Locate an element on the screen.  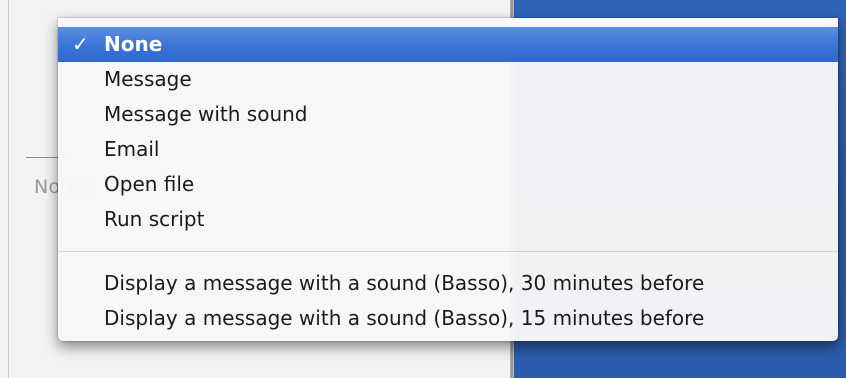
menu-item-open-file: Open file is located at coordinates (448, 184).